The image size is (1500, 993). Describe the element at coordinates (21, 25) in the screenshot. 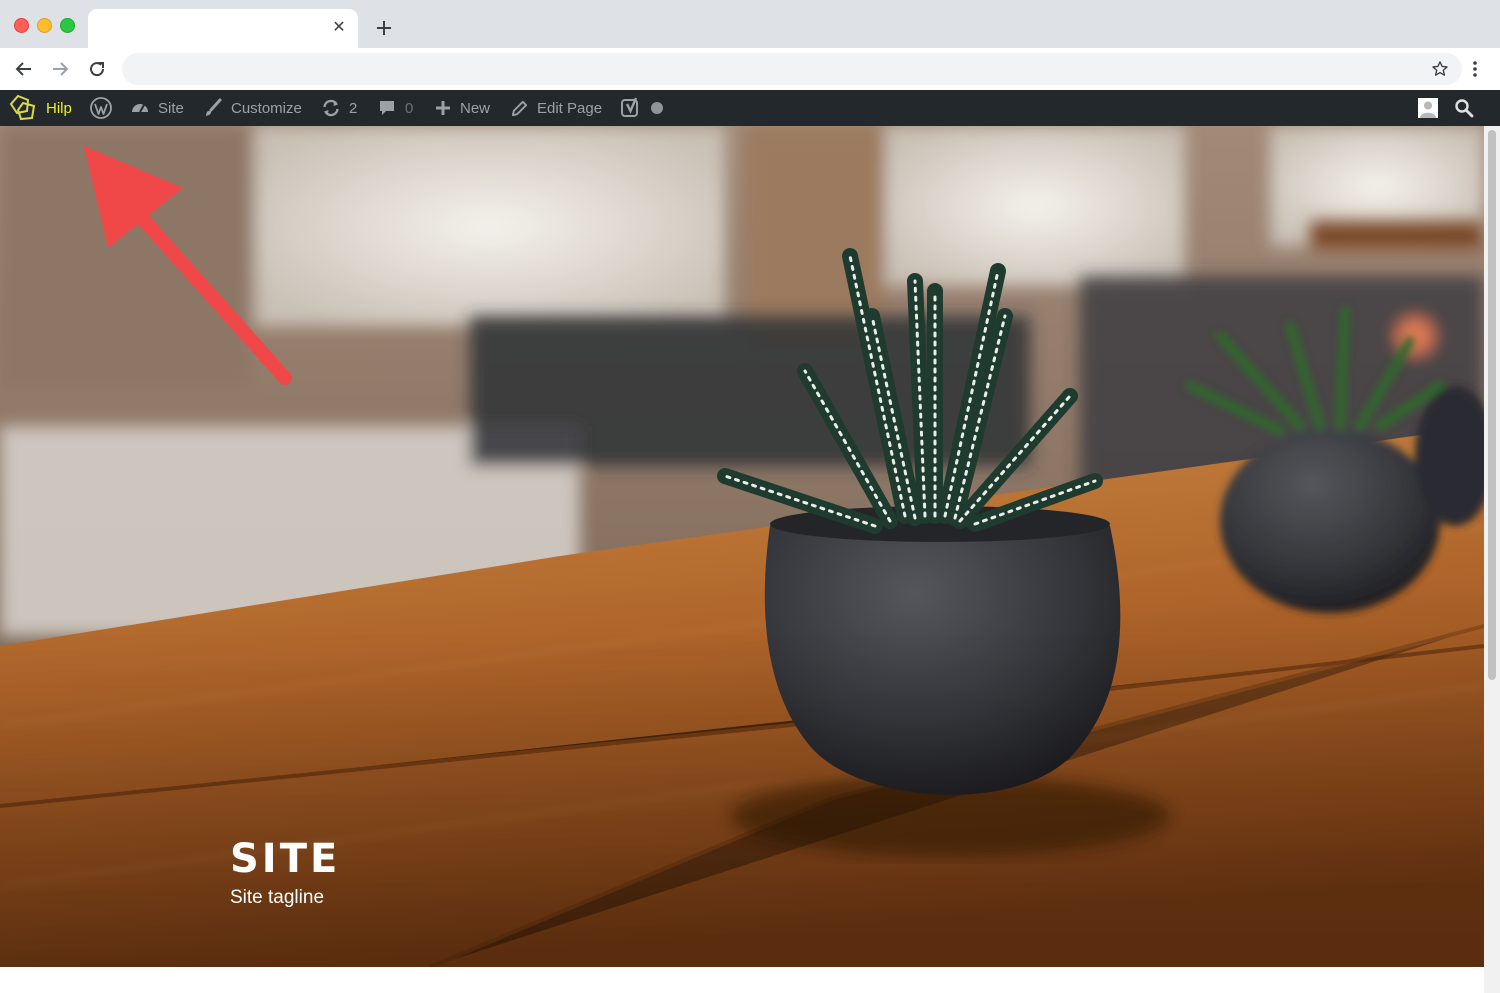

I see `close-window-button` at that location.